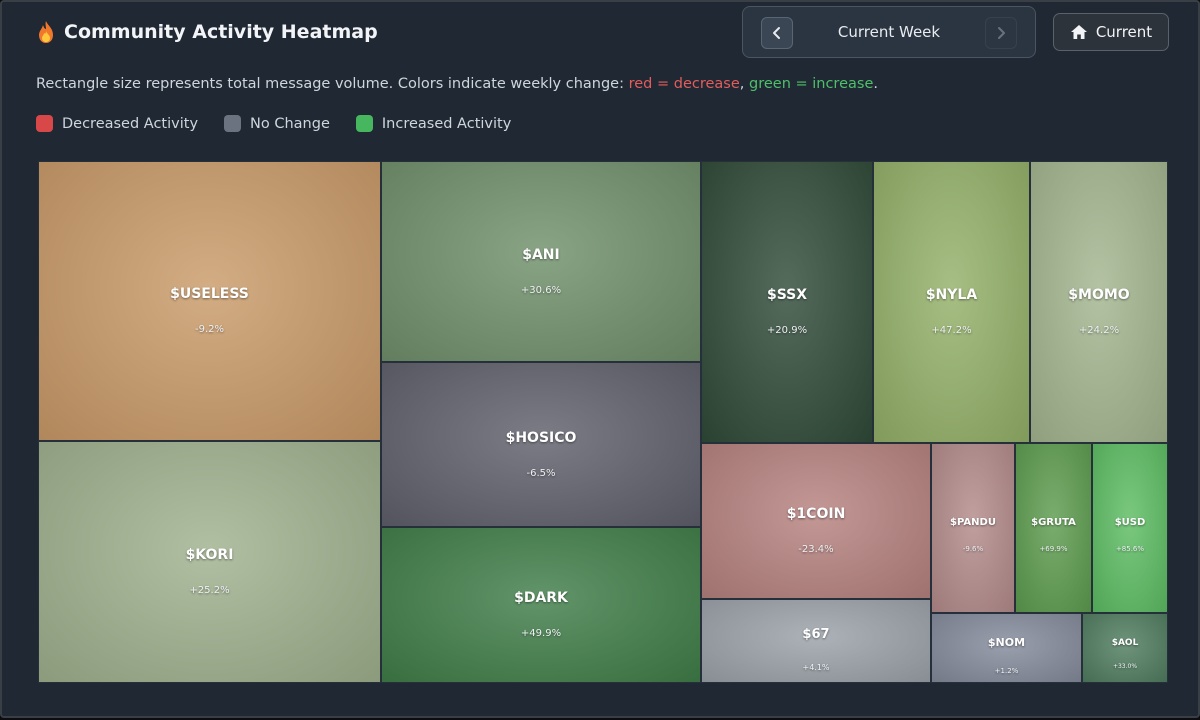 This screenshot has width=1200, height=720. Describe the element at coordinates (209, 329) in the screenshot. I see `tile-change: -9.2%` at that location.